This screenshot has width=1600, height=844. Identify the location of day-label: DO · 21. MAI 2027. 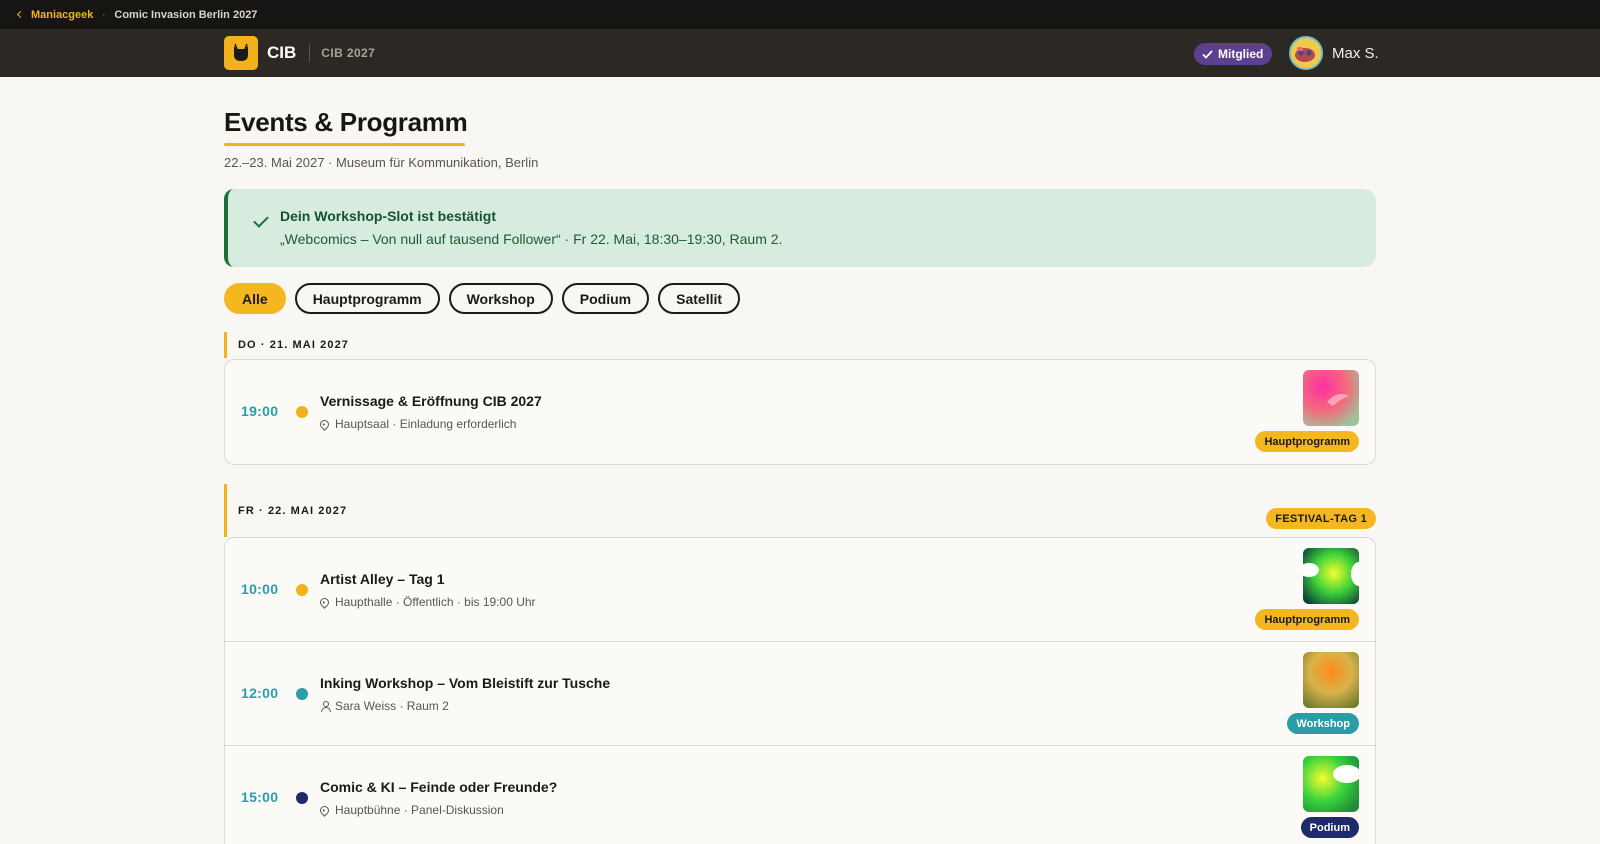
(294, 345).